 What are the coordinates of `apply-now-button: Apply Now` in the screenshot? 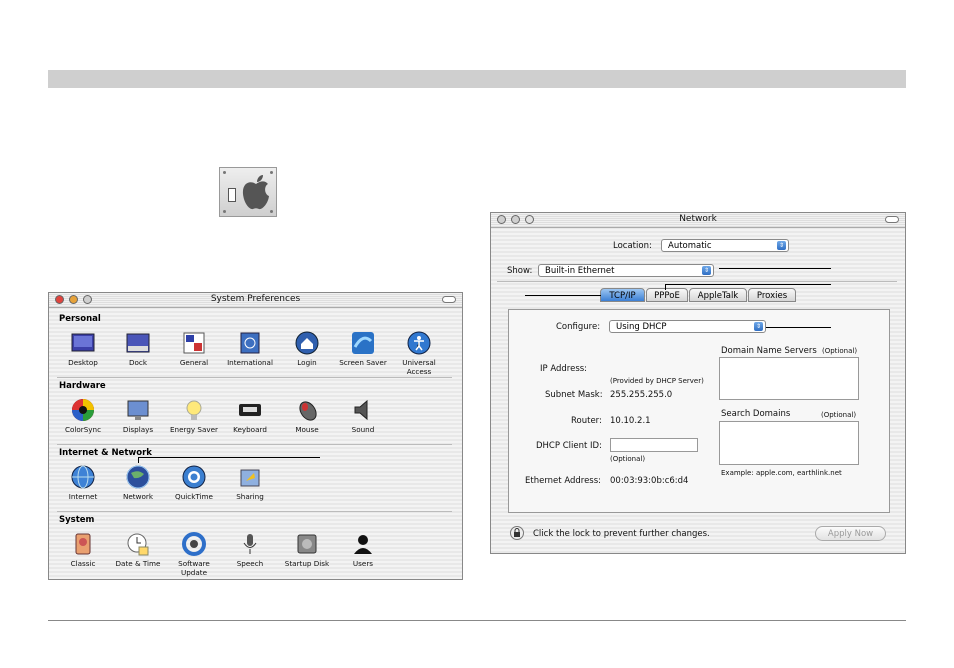 It's located at (850, 533).